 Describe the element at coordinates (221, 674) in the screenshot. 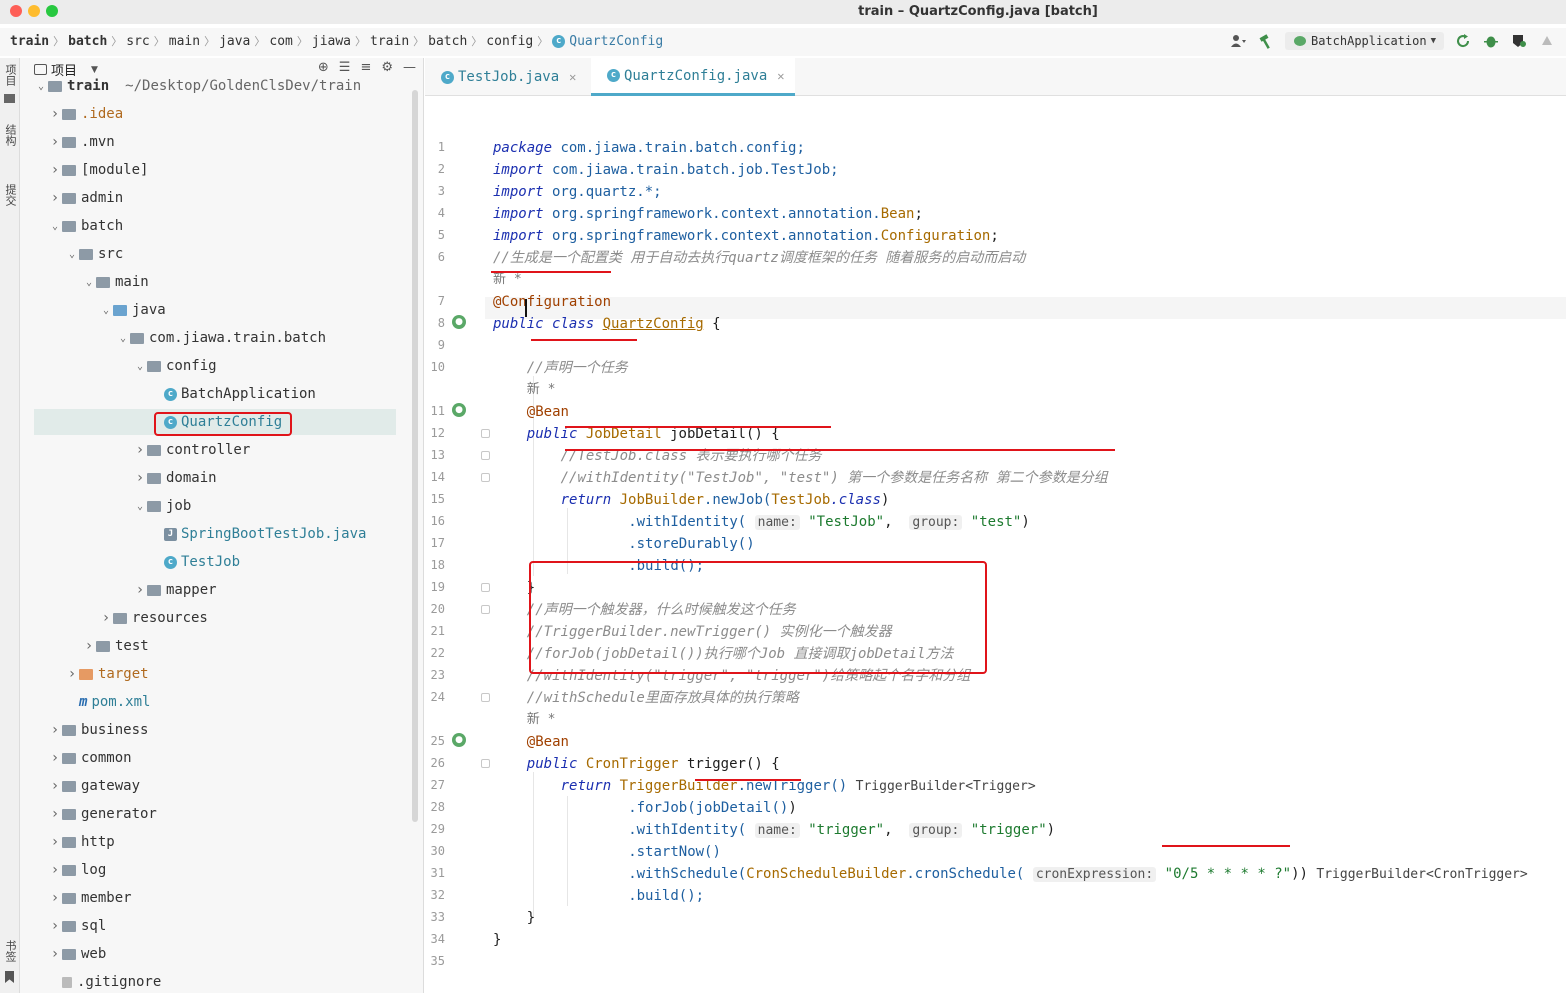

I see `tree-item: › target` at that location.